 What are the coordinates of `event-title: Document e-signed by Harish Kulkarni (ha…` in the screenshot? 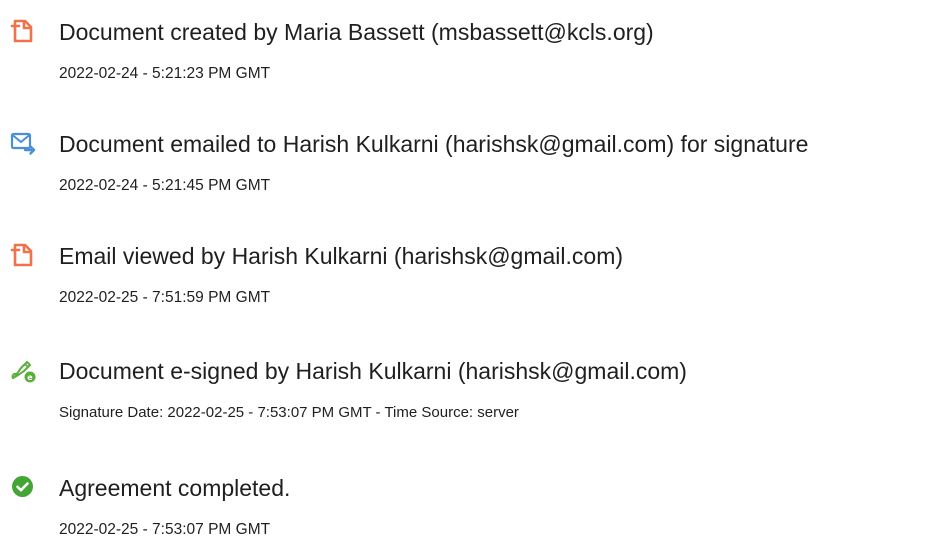 It's located at (373, 371).